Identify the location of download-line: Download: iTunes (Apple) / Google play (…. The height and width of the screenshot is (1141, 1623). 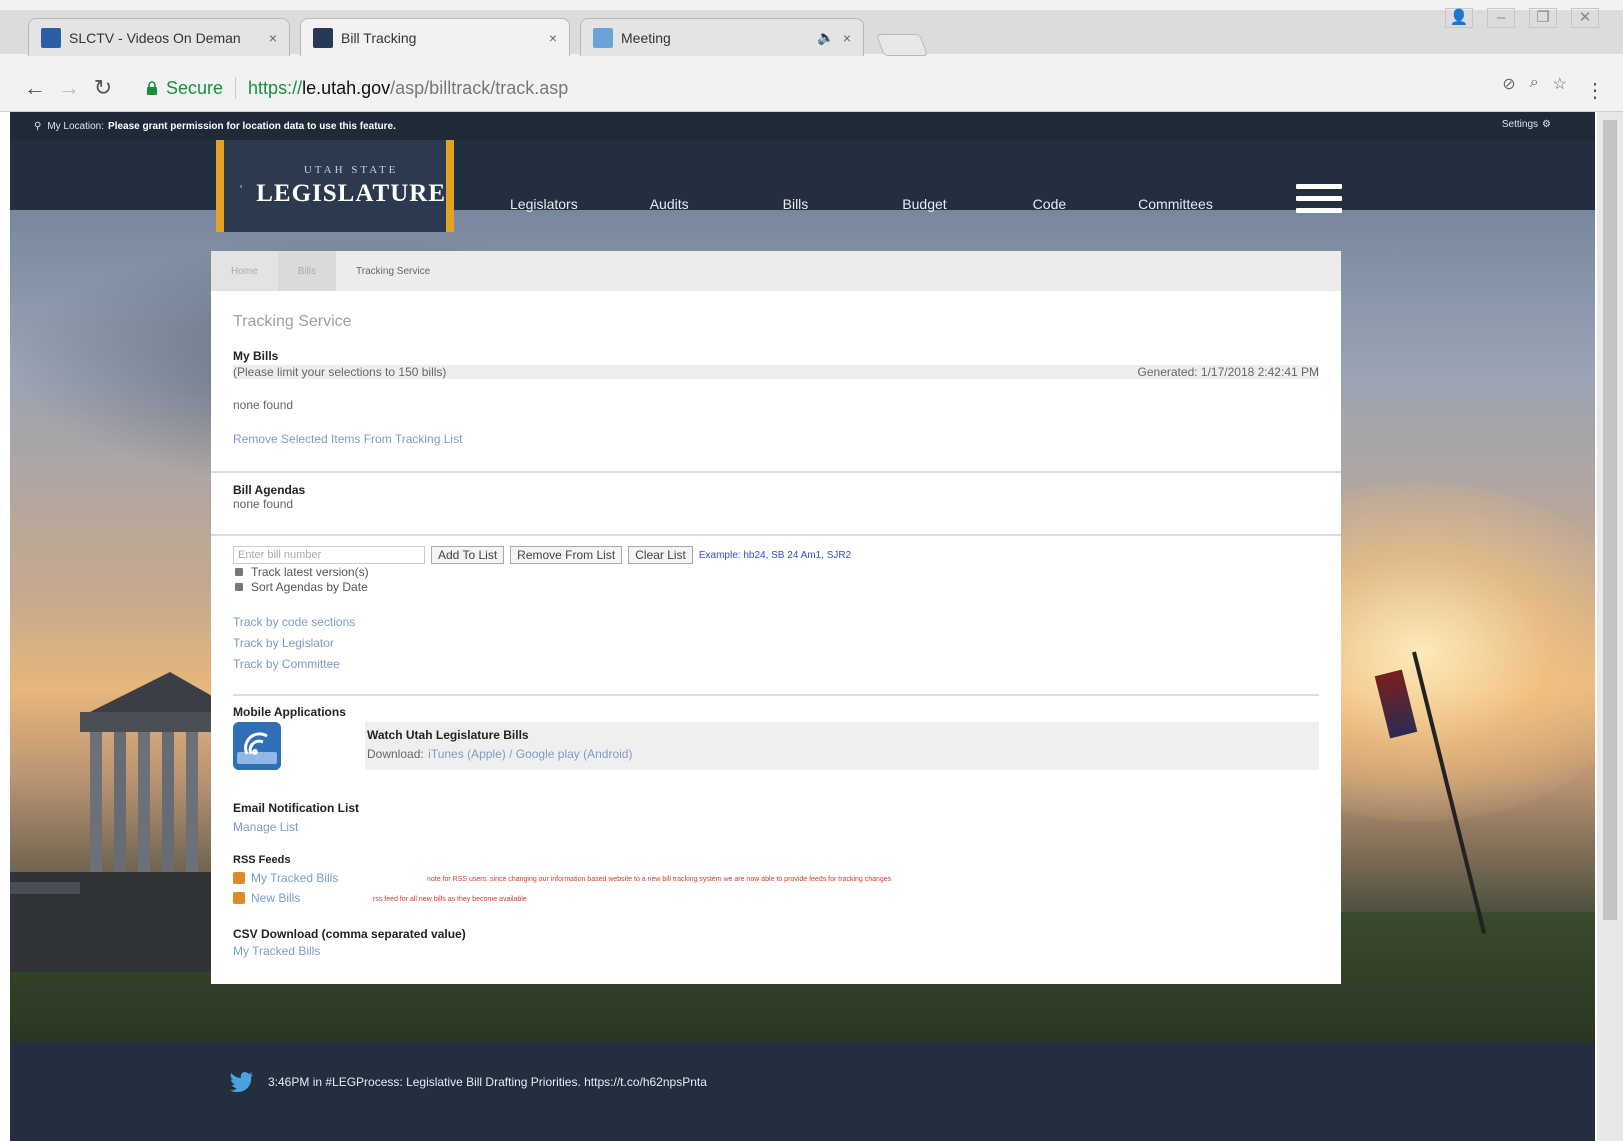
(842, 754).